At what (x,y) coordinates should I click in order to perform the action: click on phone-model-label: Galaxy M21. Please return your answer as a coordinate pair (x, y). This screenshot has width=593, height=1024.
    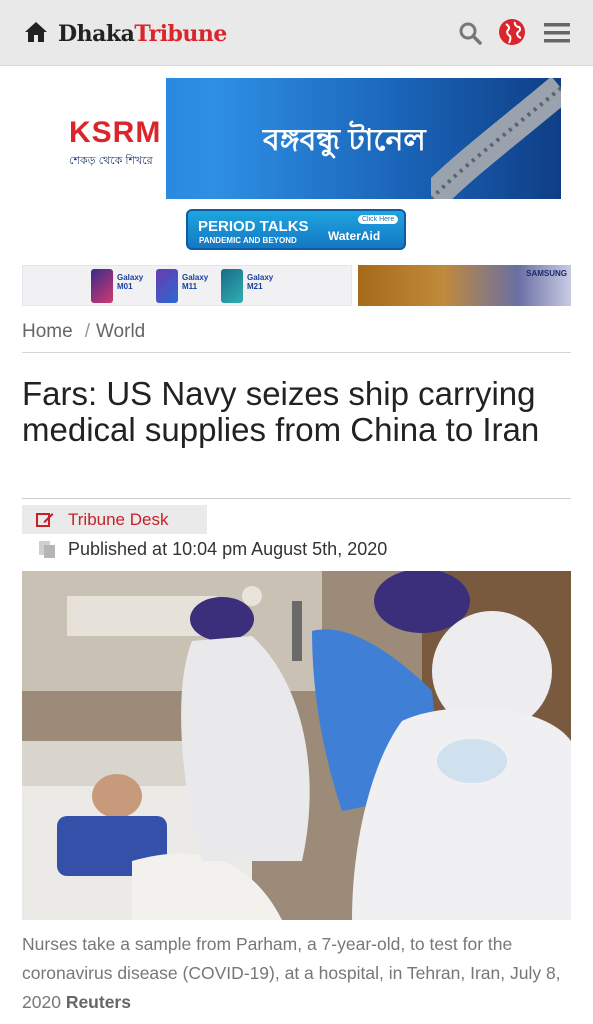
    Looking at the image, I should click on (260, 282).